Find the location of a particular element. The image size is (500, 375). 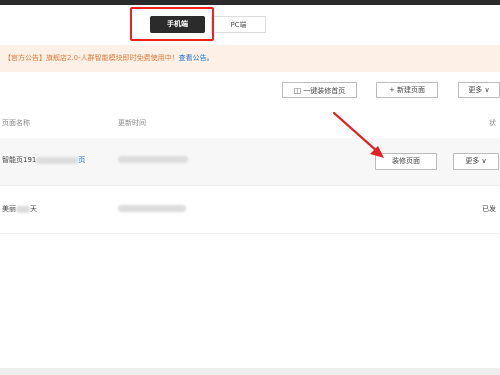

page-name: 美丽天 is located at coordinates (19, 209).